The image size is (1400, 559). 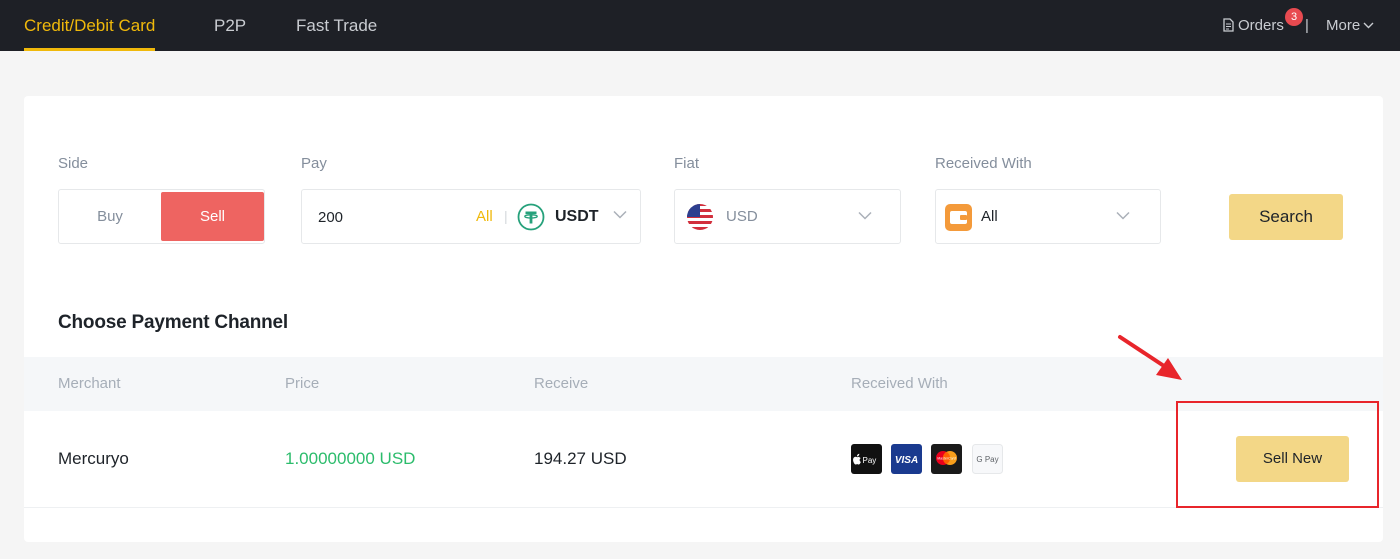 I want to click on pay-currency-label: USDT, so click(x=577, y=216).